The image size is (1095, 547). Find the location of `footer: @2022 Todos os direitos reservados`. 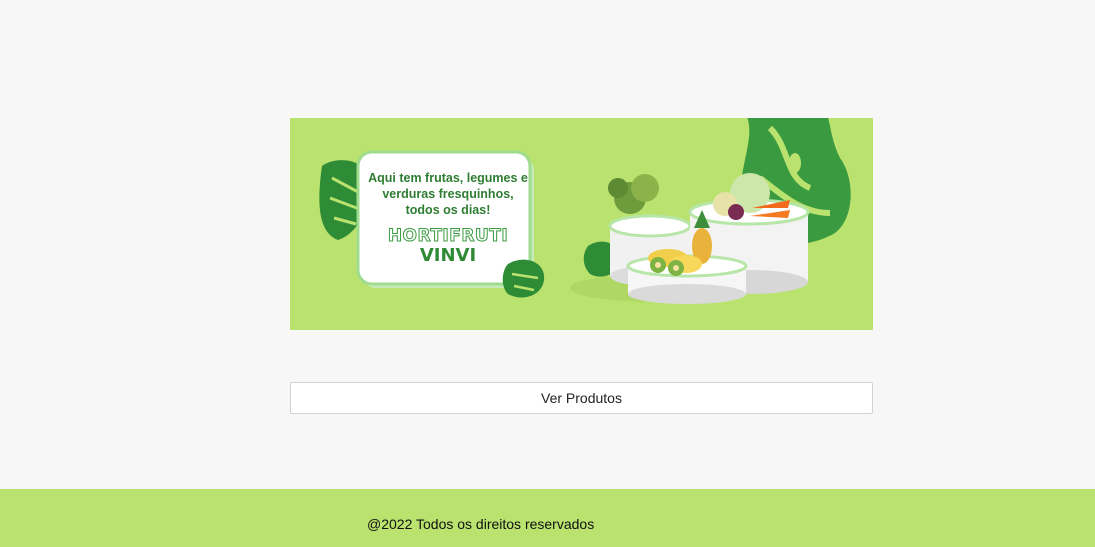

footer: @2022 Todos os direitos reservados is located at coordinates (547, 518).